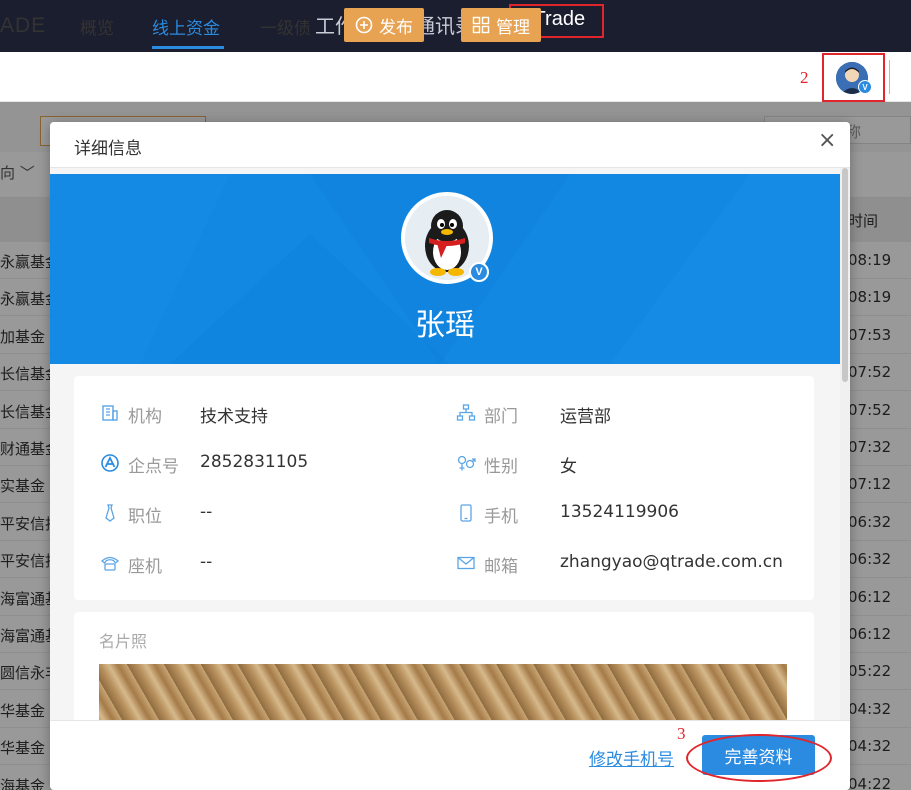  What do you see at coordinates (110, 413) in the screenshot?
I see `building-icon` at bounding box center [110, 413].